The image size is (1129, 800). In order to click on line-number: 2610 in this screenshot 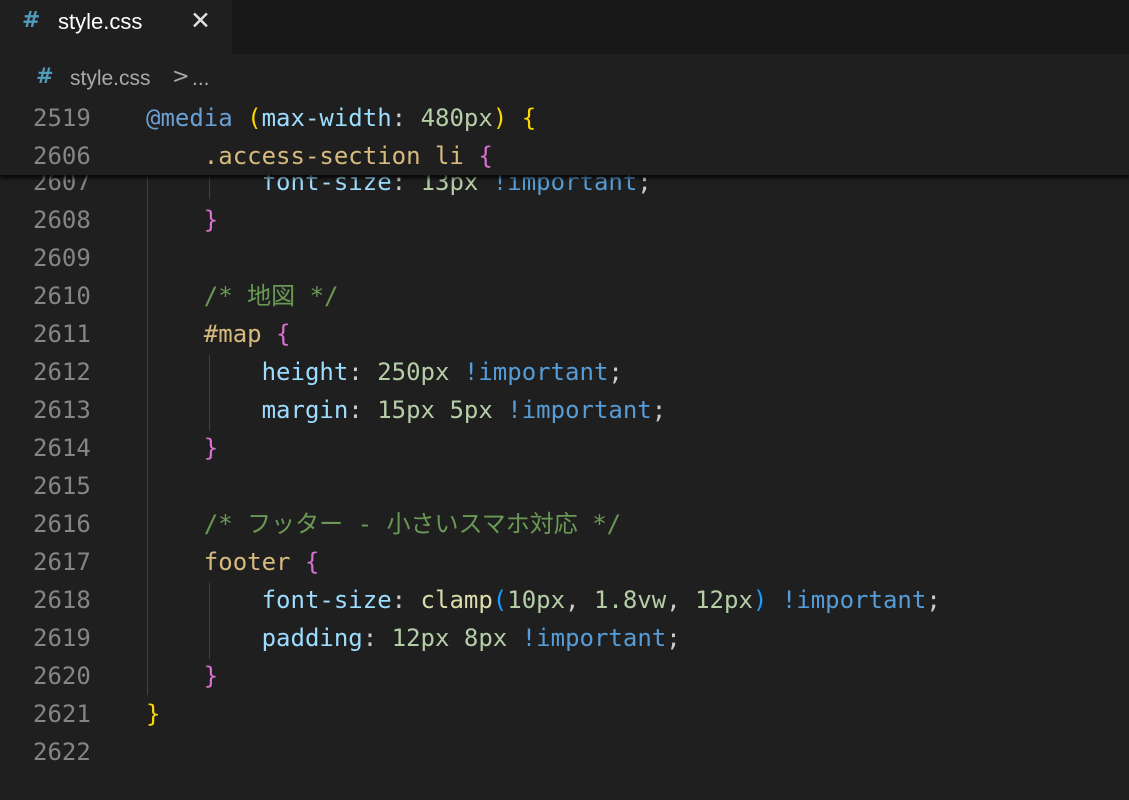, I will do `click(62, 296)`.